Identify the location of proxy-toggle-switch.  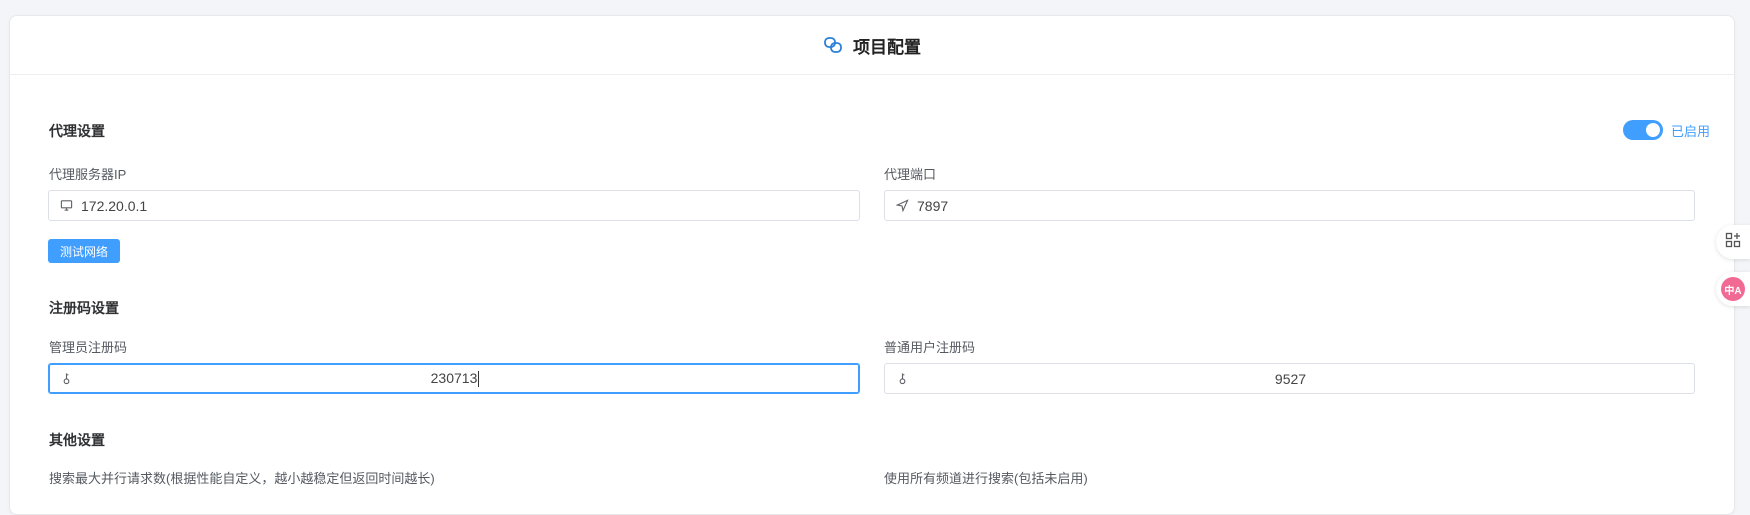
(1642, 130).